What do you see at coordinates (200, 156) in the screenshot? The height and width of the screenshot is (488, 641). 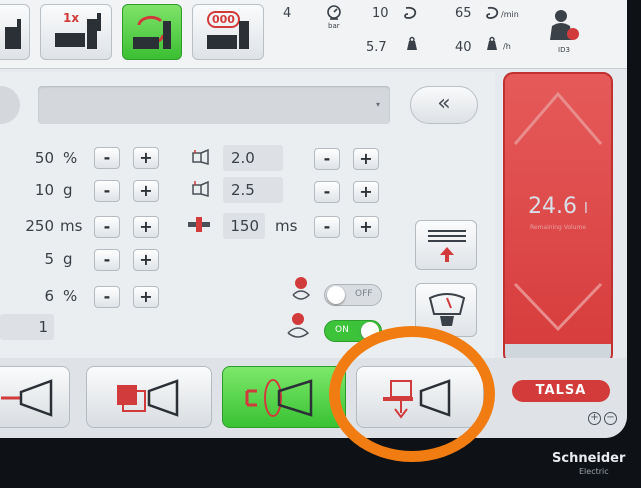 I see `nozzle-pressure-icon` at bounding box center [200, 156].